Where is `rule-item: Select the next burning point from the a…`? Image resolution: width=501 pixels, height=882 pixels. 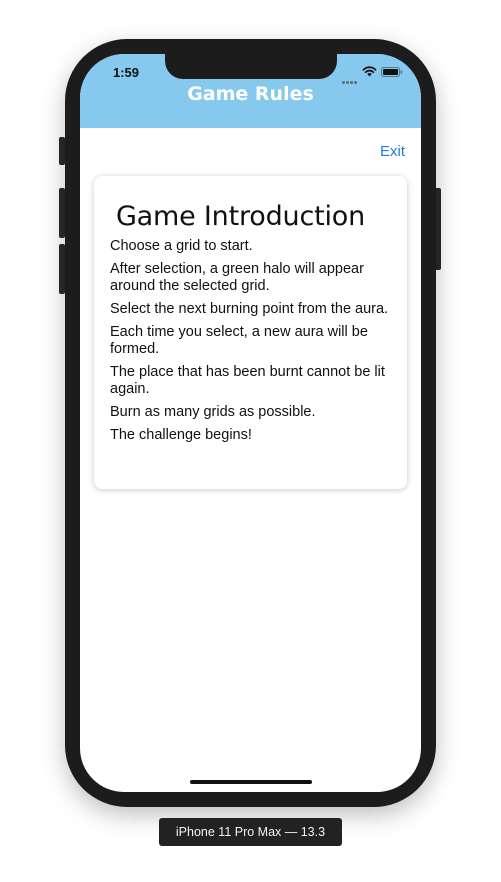
rule-item: Select the next burning point from the a… is located at coordinates (249, 309).